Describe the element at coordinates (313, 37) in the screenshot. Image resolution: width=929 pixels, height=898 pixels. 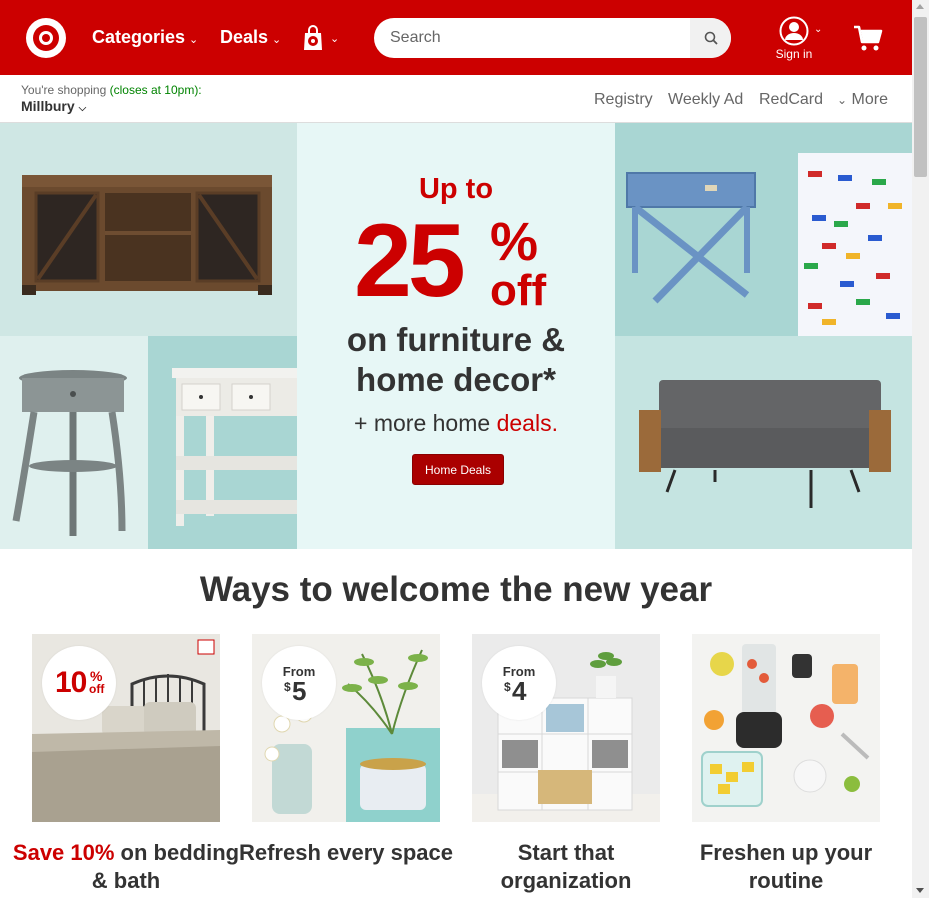
I see `gift-bag-icon` at that location.